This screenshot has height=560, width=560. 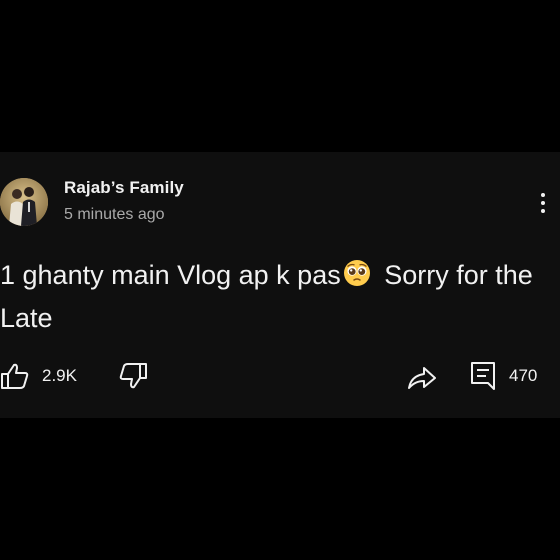 I want to click on avatar-photo, so click(x=24, y=202).